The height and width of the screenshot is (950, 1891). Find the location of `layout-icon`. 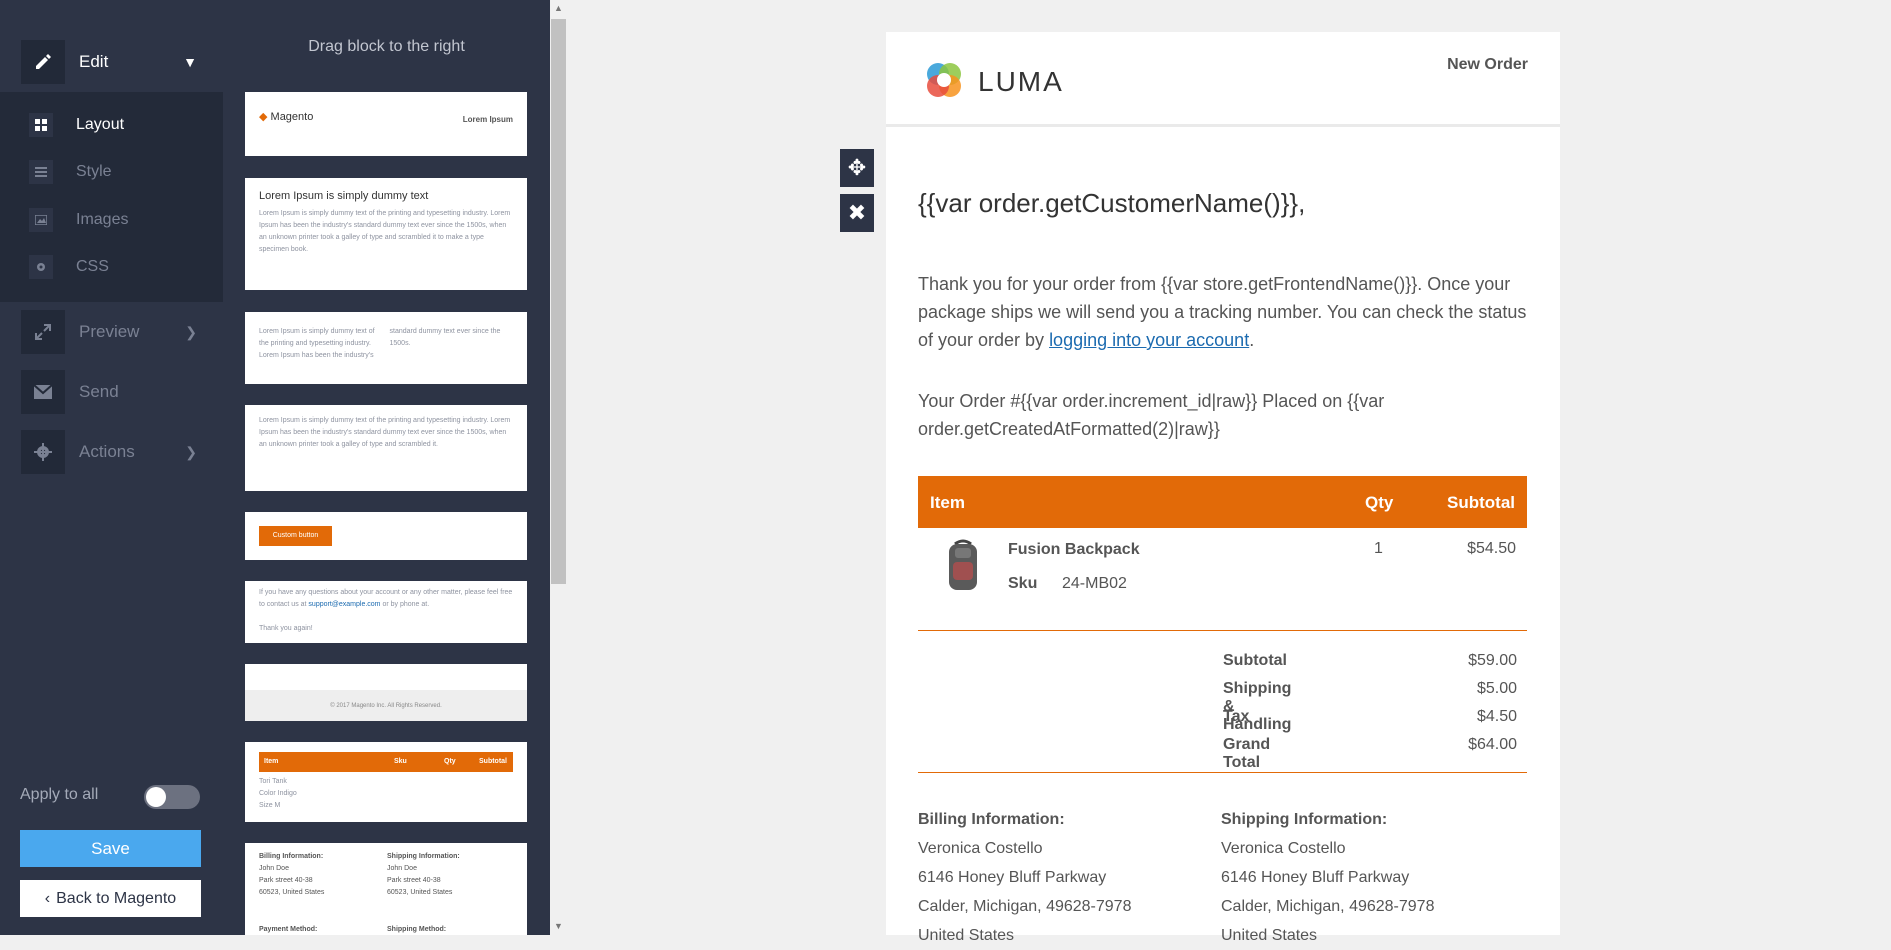

layout-icon is located at coordinates (41, 125).